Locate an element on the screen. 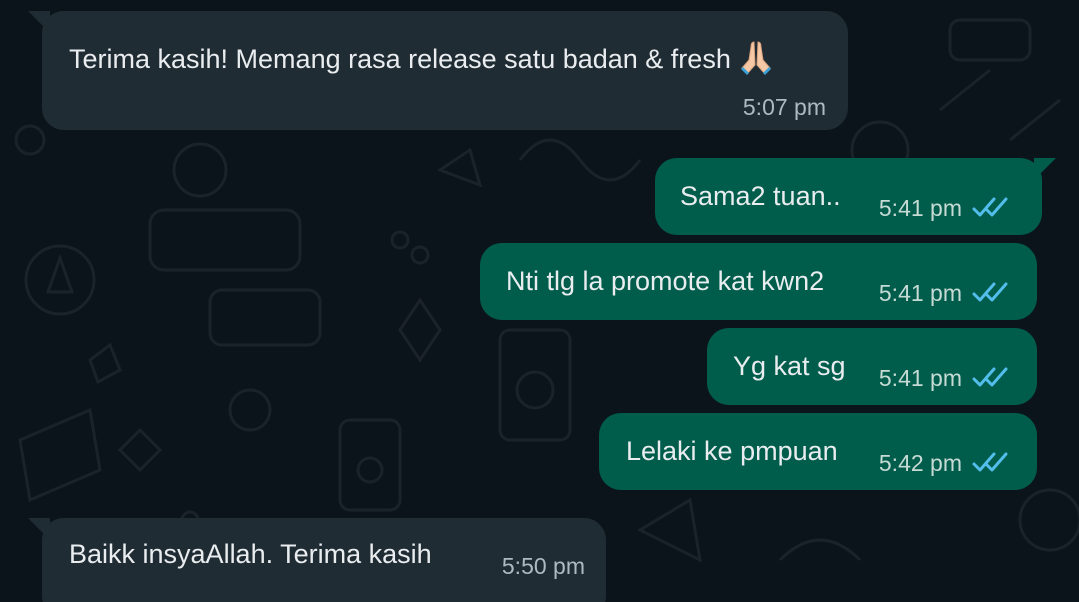 Image resolution: width=1079 pixels, height=602 pixels. message-time: 5:07 pm is located at coordinates (784, 107).